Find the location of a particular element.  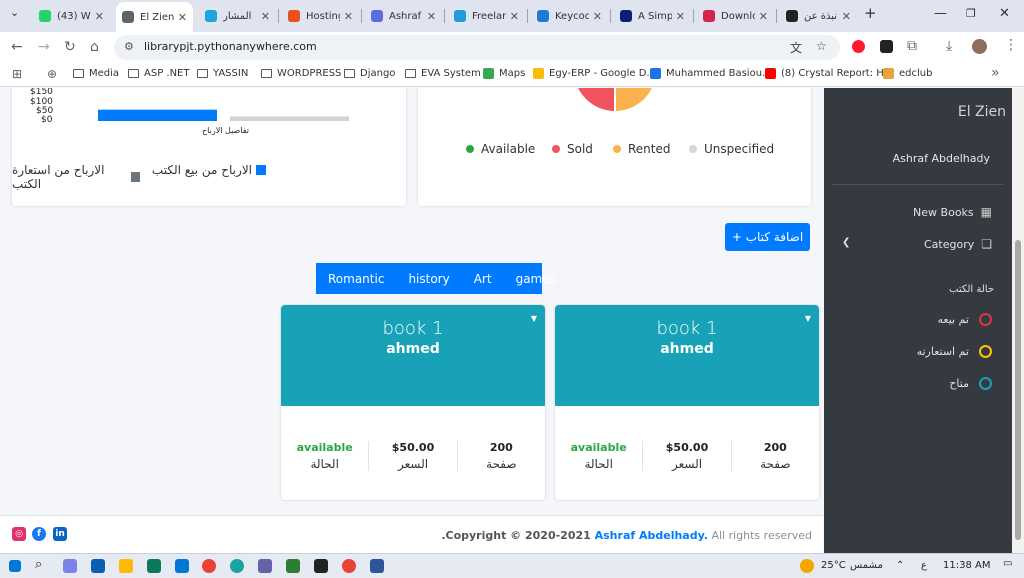

home-icon: ⌂ is located at coordinates (94, 47).